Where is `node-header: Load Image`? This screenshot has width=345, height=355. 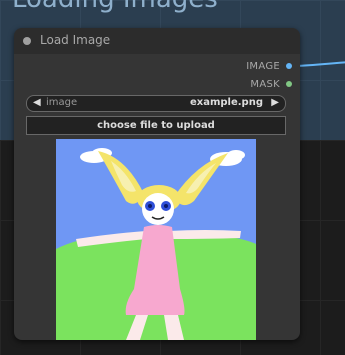 node-header: Load Image is located at coordinates (157, 41).